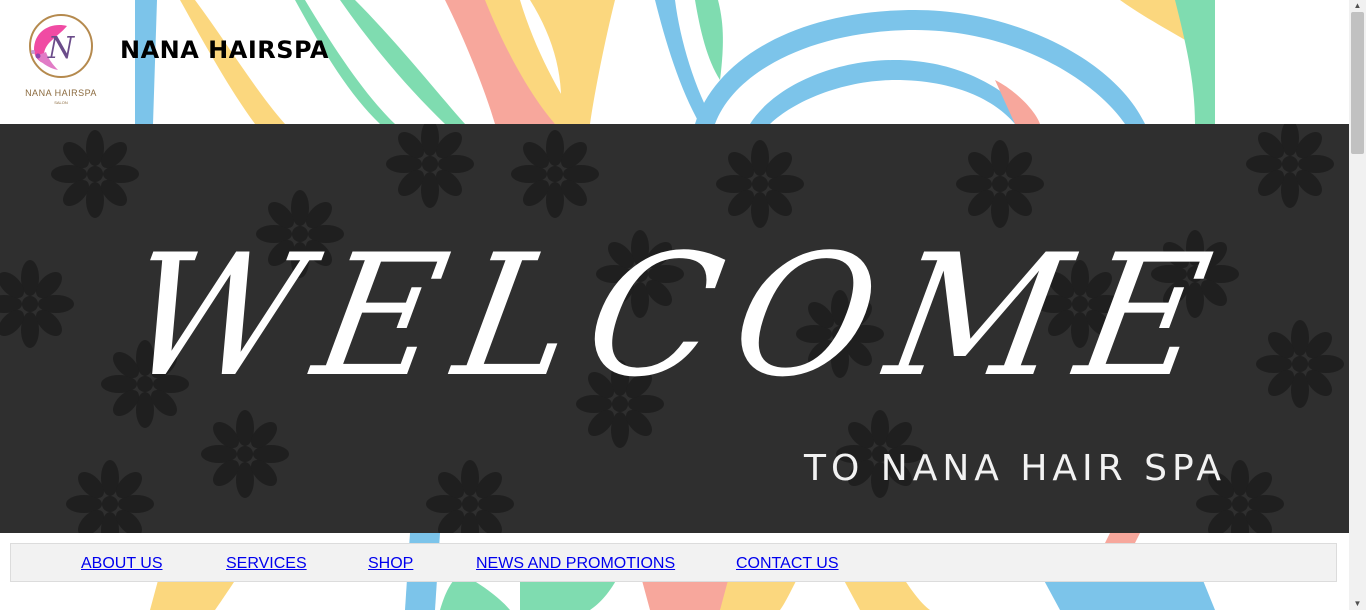 The height and width of the screenshot is (610, 1366). I want to click on nav-services: SERVICES, so click(266, 564).